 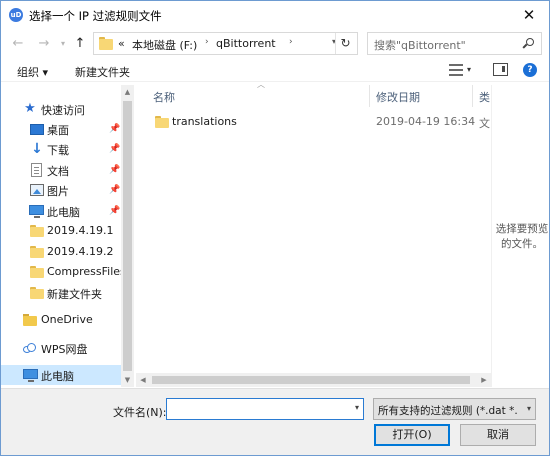 I want to click on file-type: 文, so click(x=484, y=123).